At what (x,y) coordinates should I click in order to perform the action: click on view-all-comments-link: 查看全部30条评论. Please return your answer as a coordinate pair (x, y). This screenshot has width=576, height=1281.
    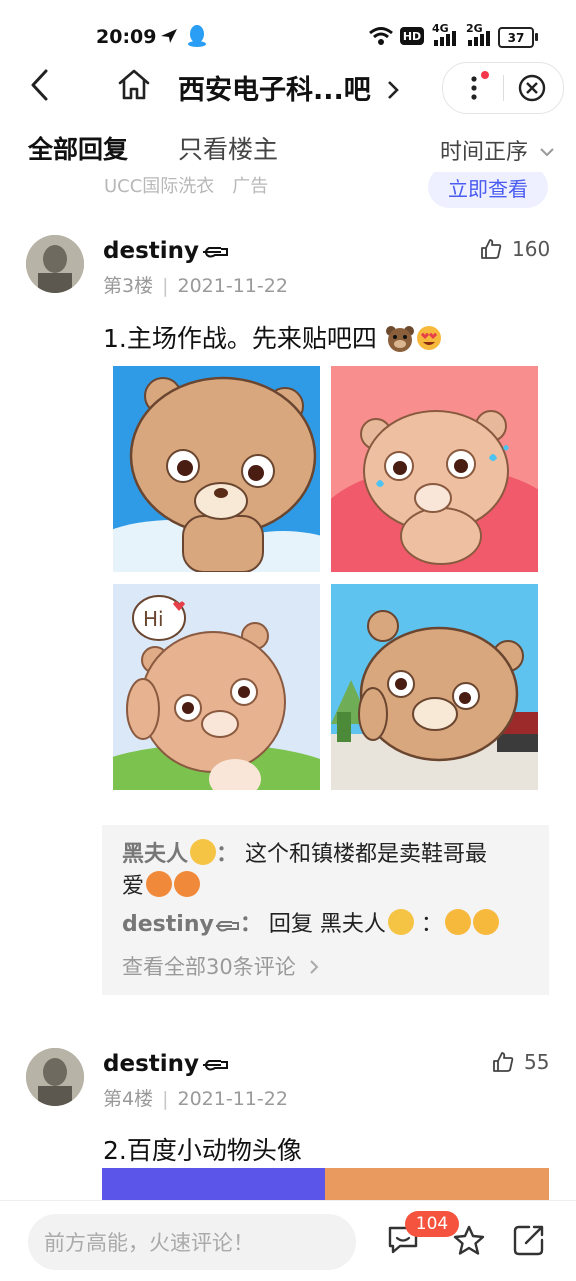
    Looking at the image, I should click on (221, 966).